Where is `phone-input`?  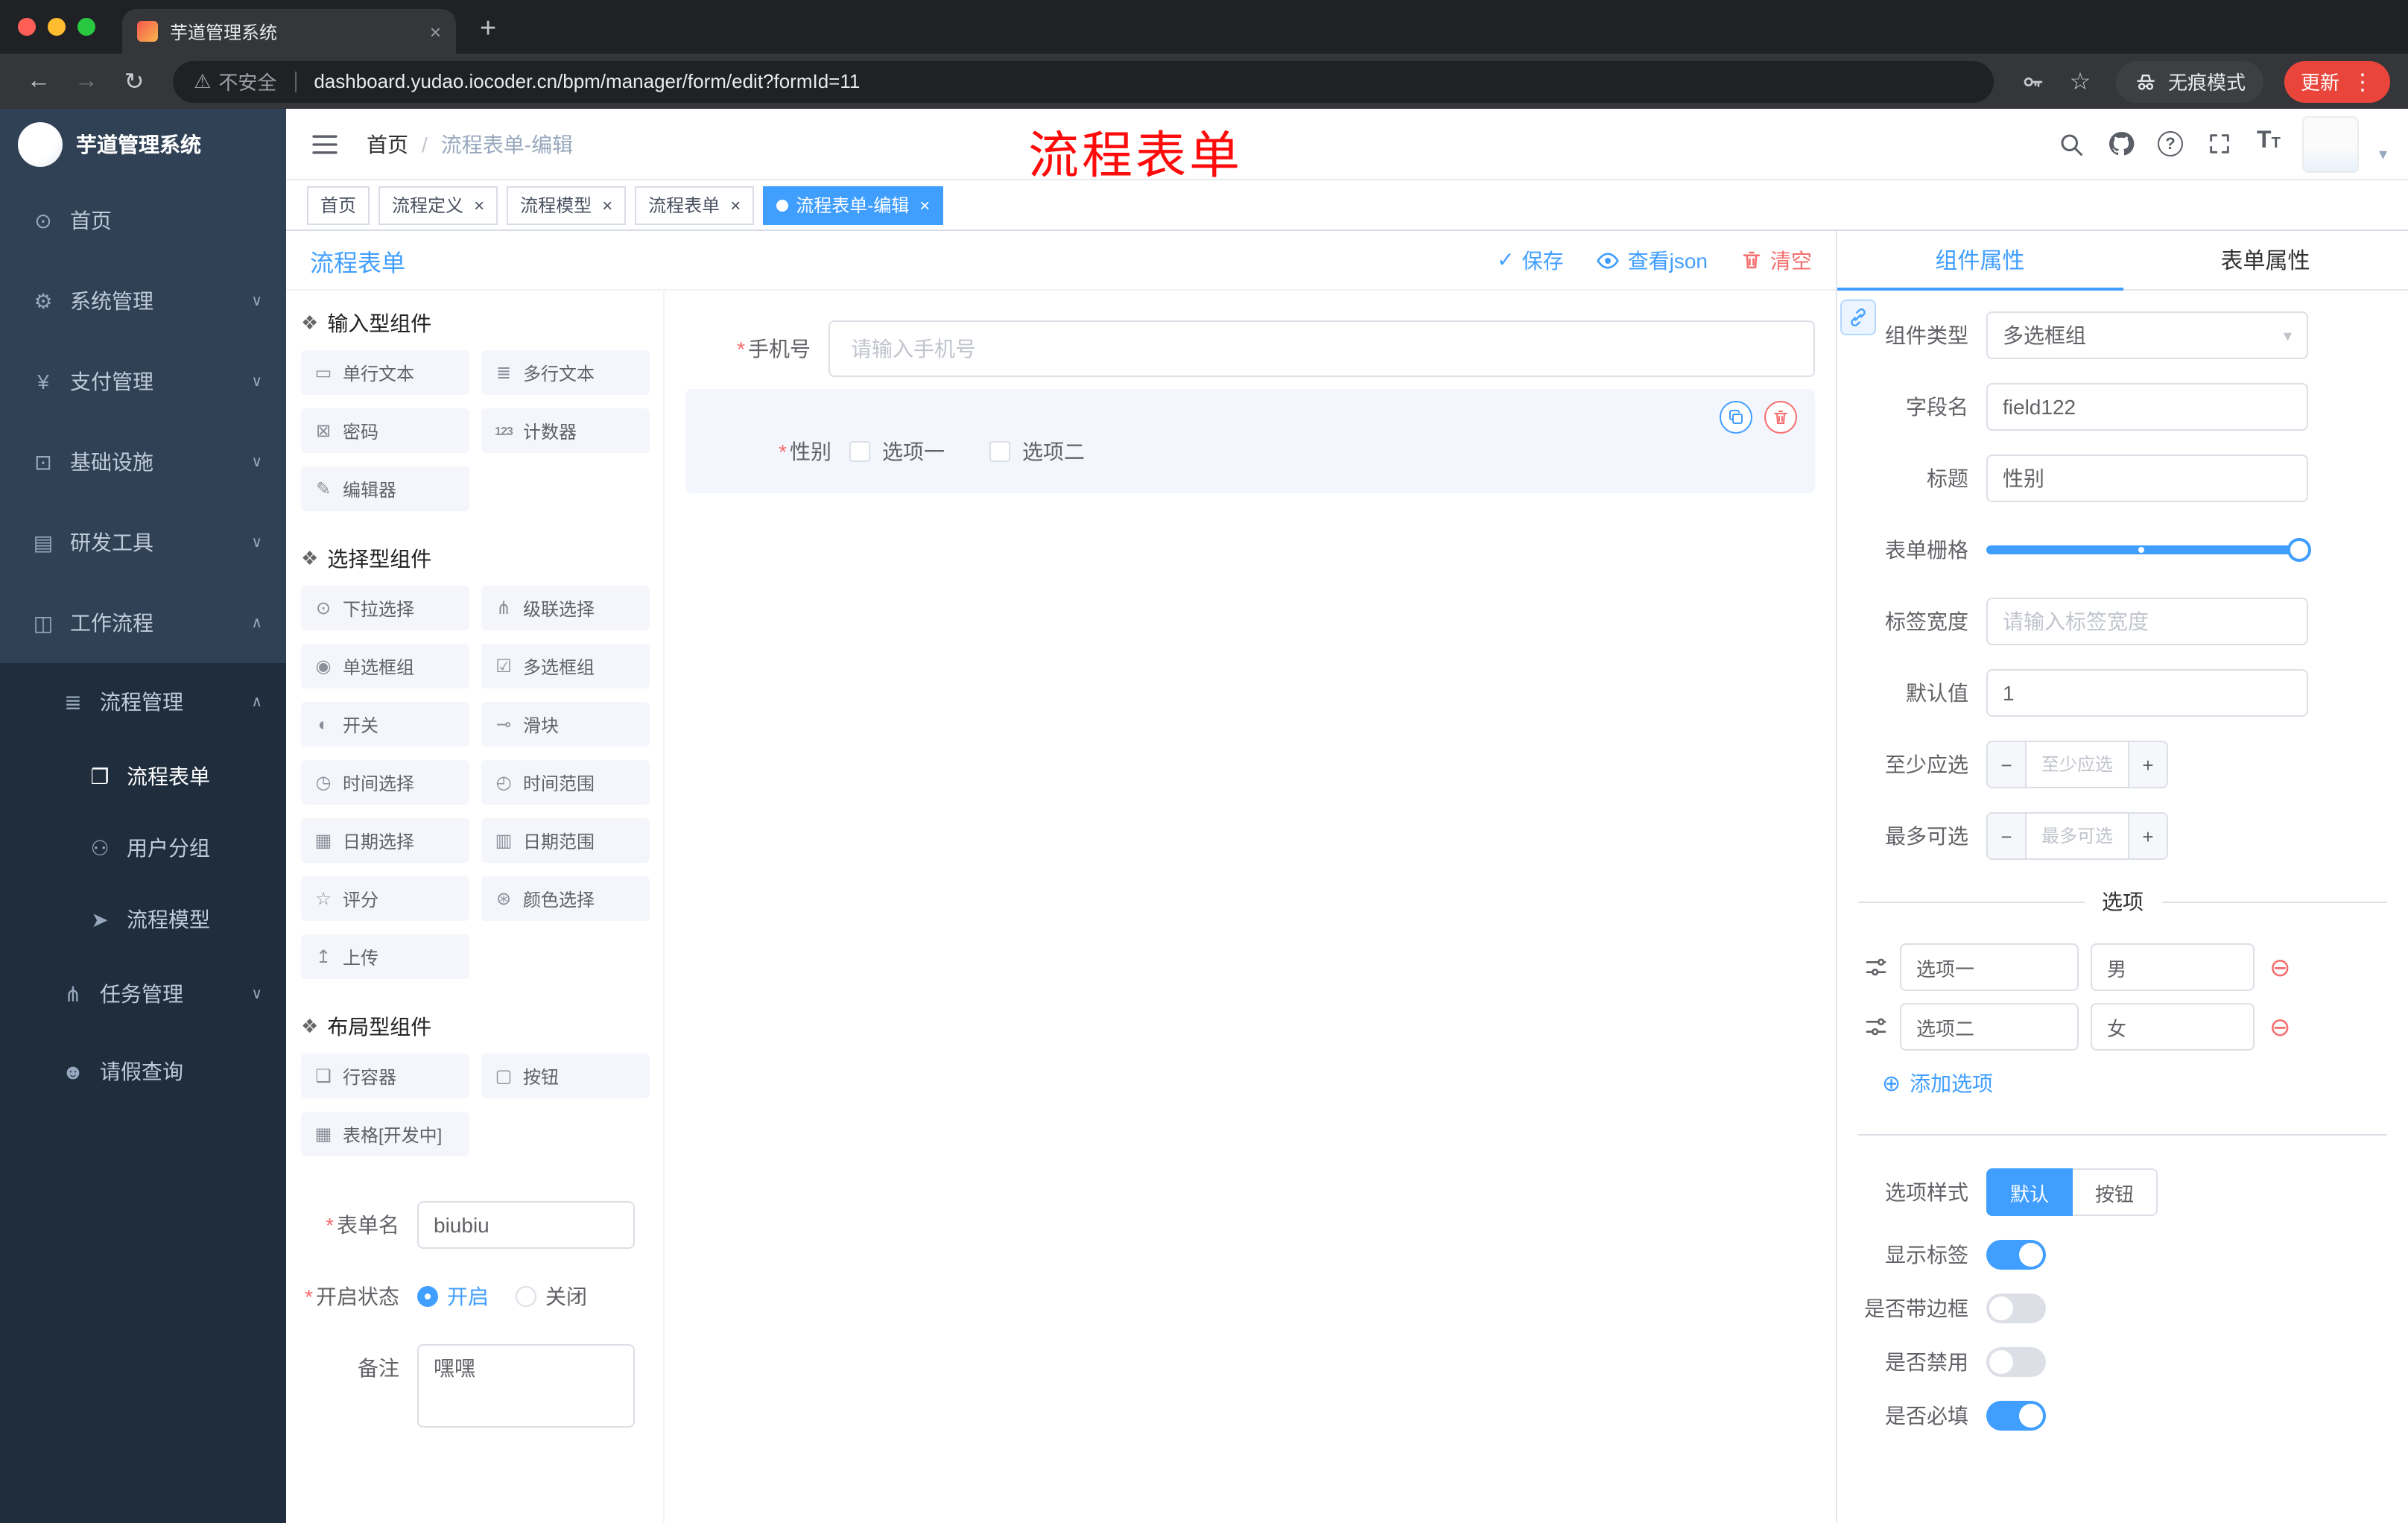 phone-input is located at coordinates (1321, 349).